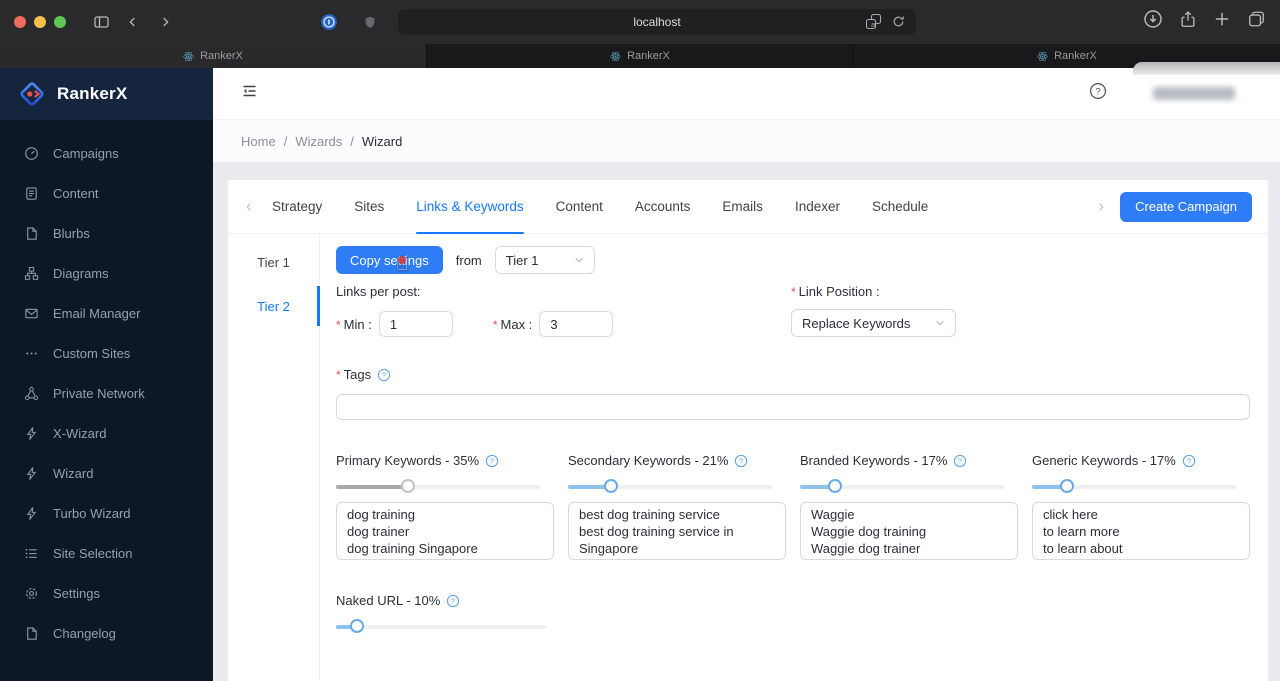 The image size is (1280, 681). I want to click on rankerx-favicon, so click(188, 56).